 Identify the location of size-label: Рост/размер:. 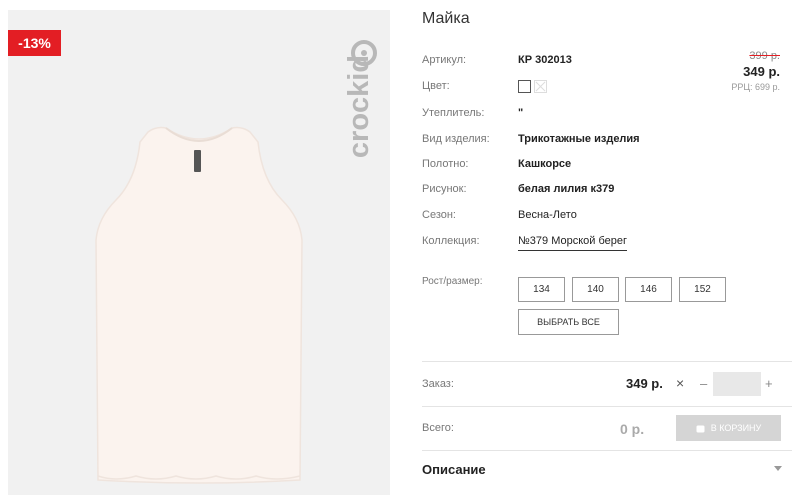
(452, 281).